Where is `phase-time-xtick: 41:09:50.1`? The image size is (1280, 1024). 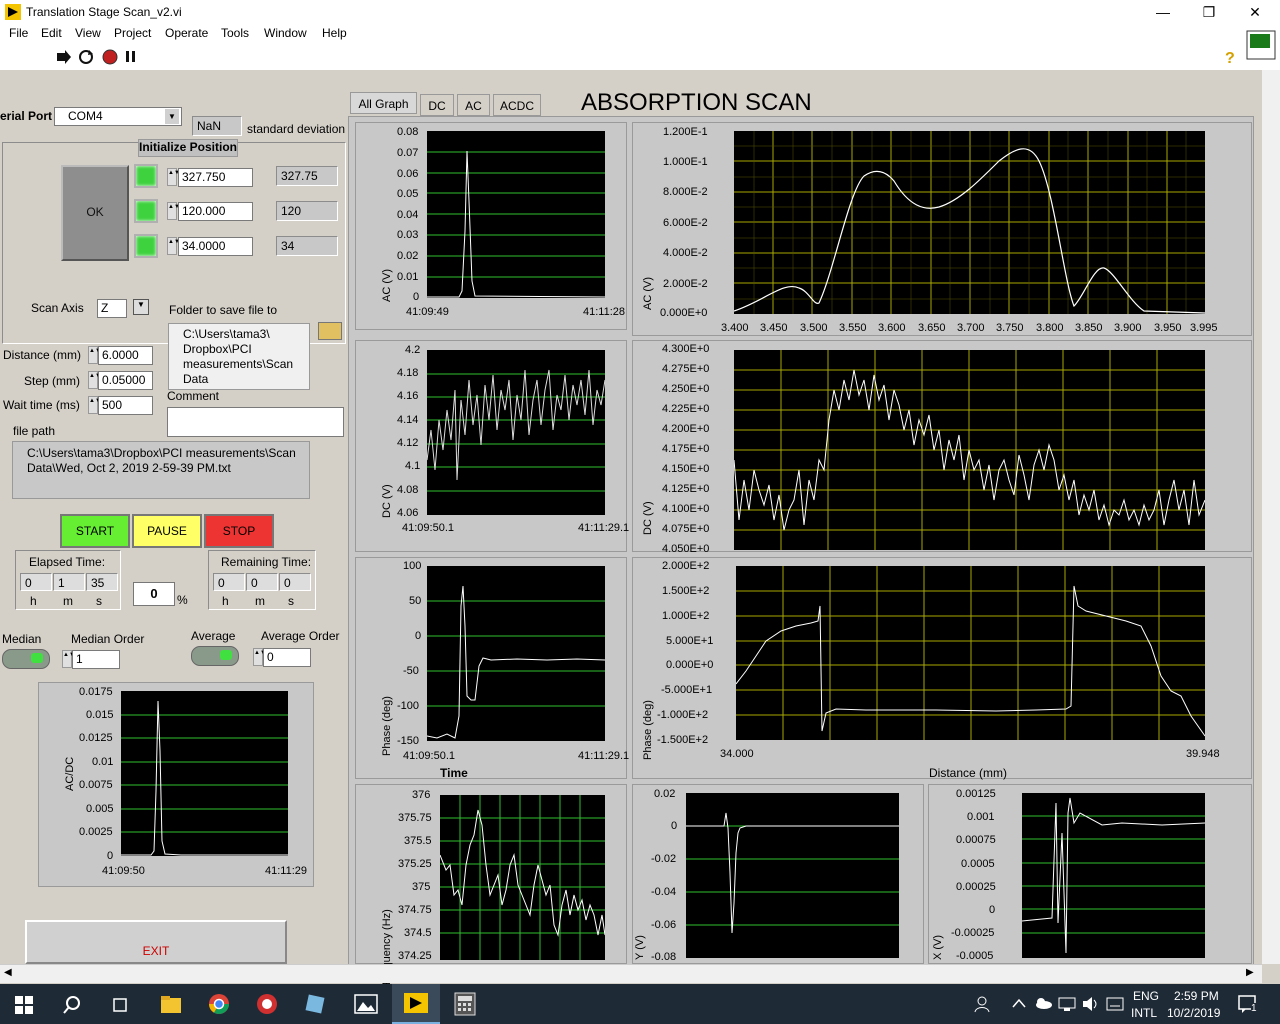 phase-time-xtick: 41:09:50.1 is located at coordinates (429, 756).